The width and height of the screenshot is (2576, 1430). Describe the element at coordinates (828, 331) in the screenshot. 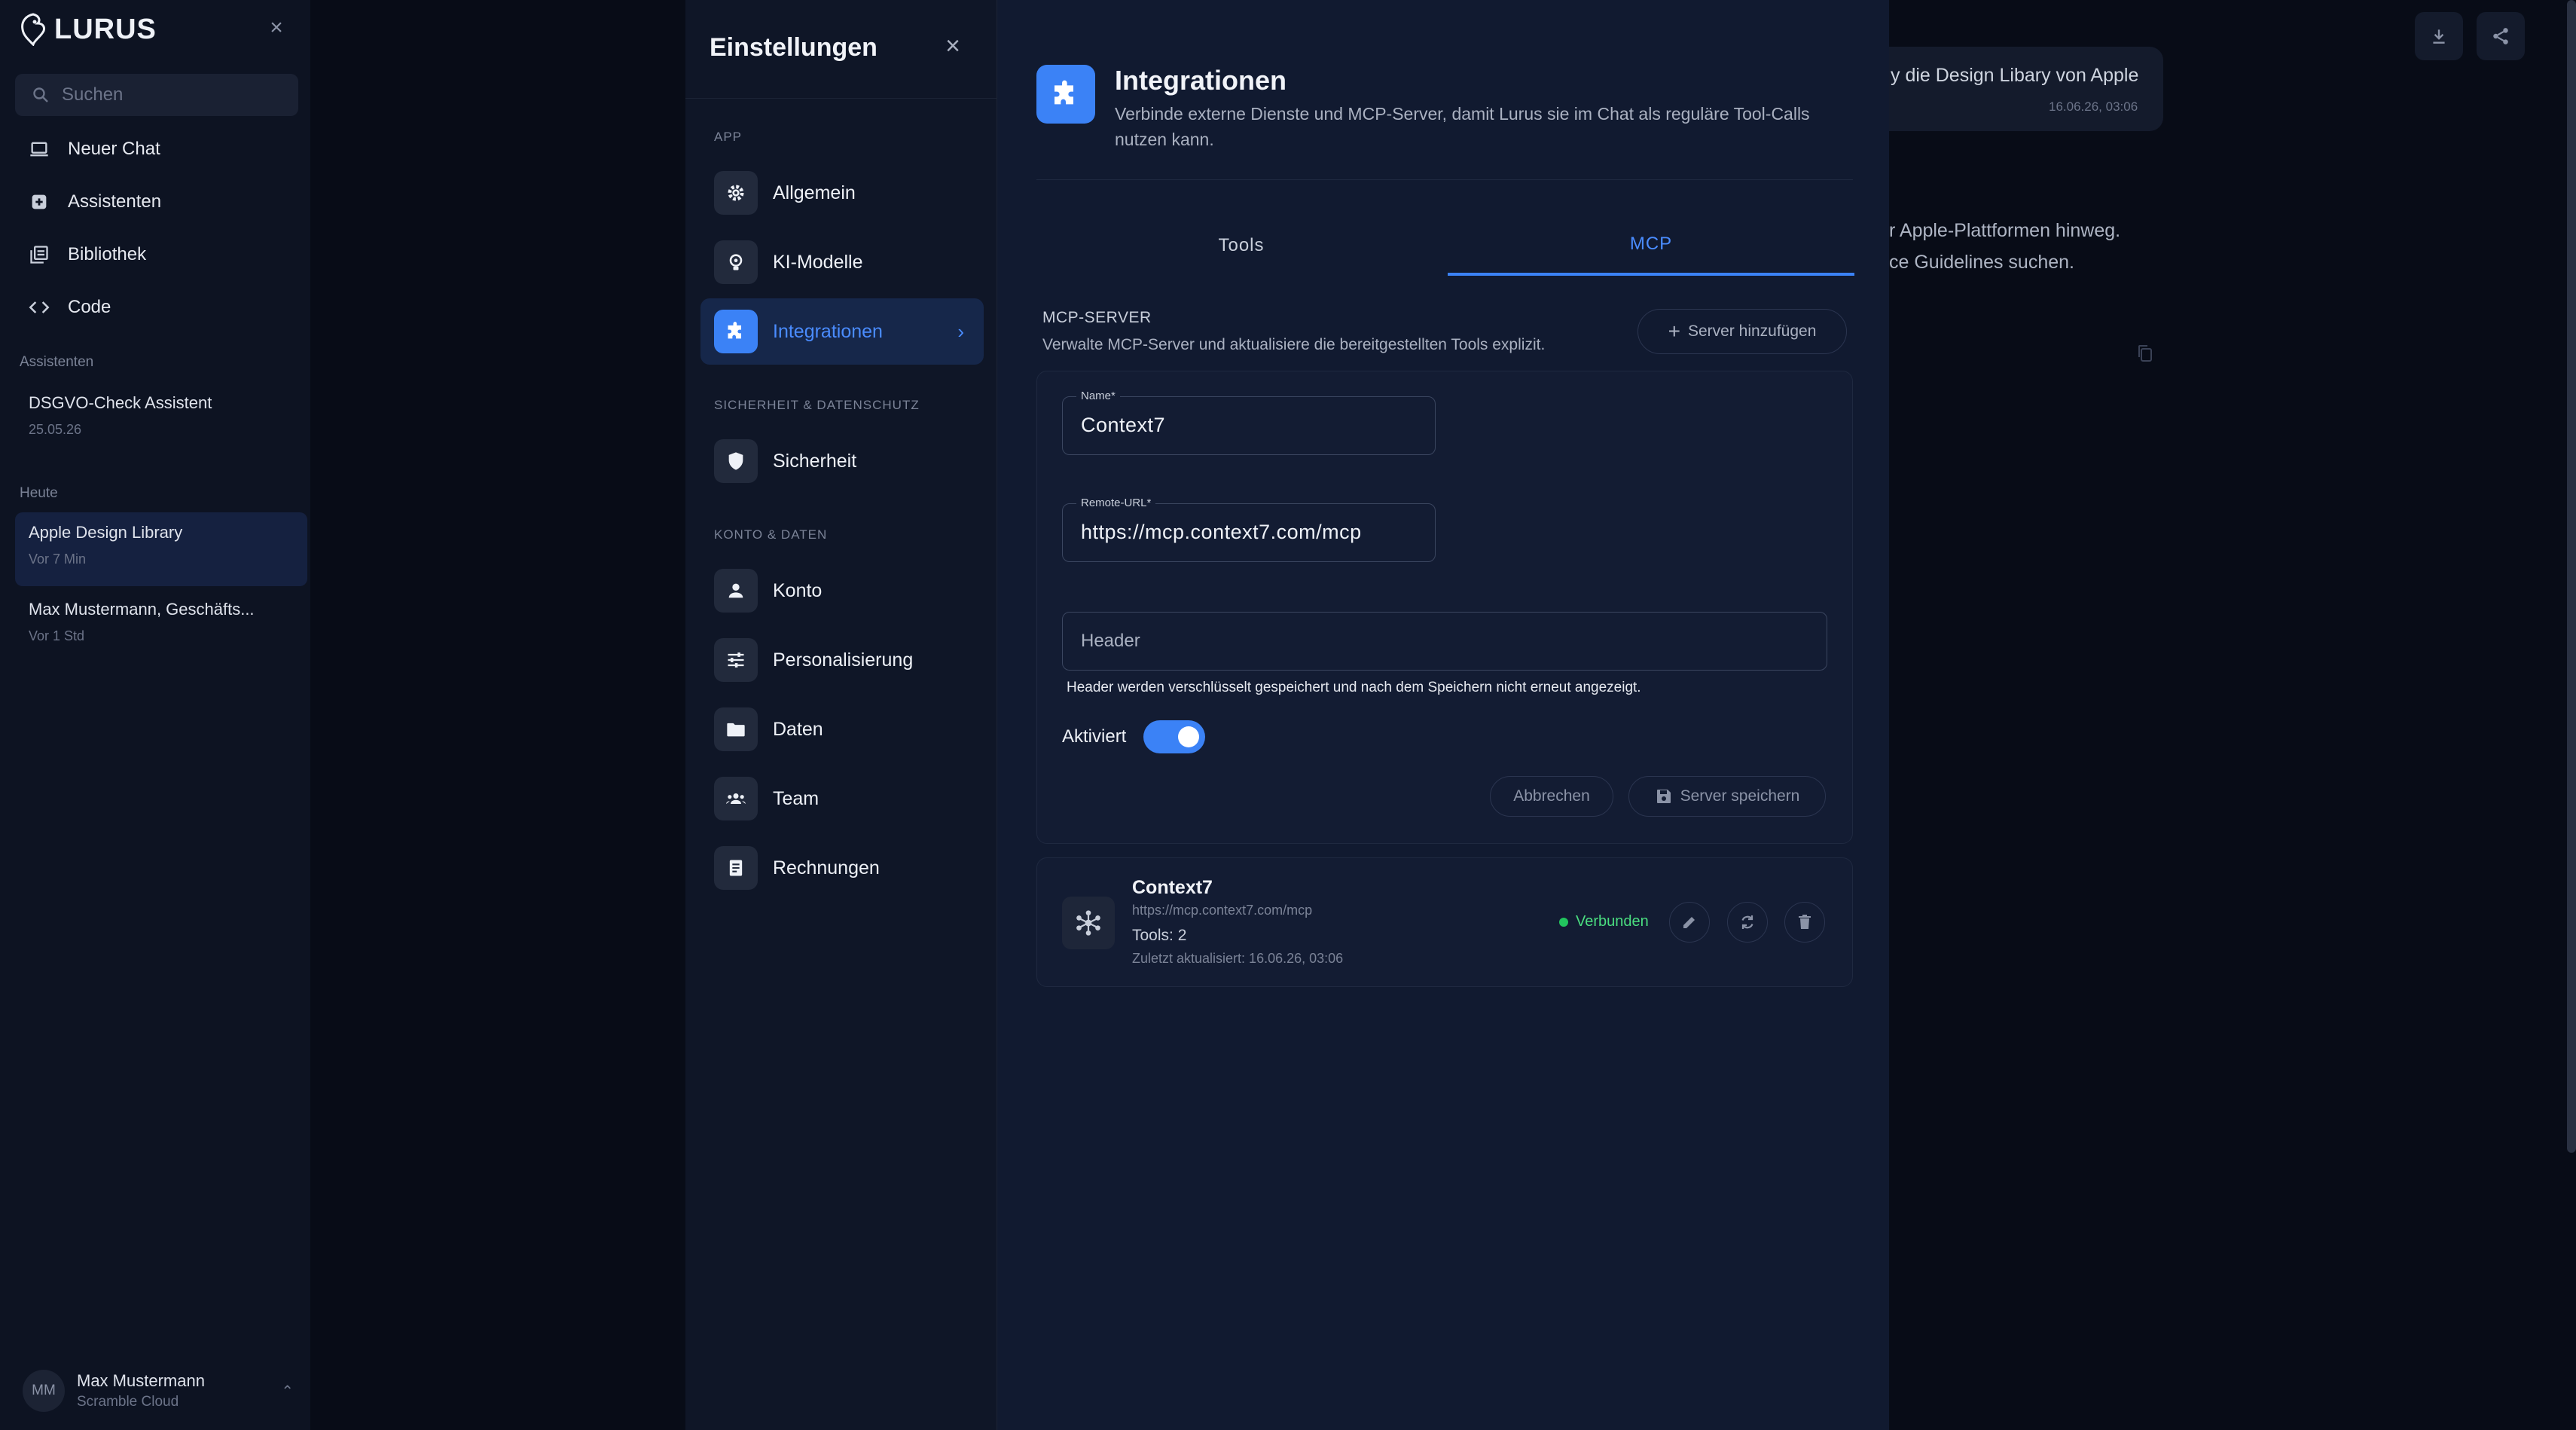

I see `settings-item-label: Integrationen` at that location.